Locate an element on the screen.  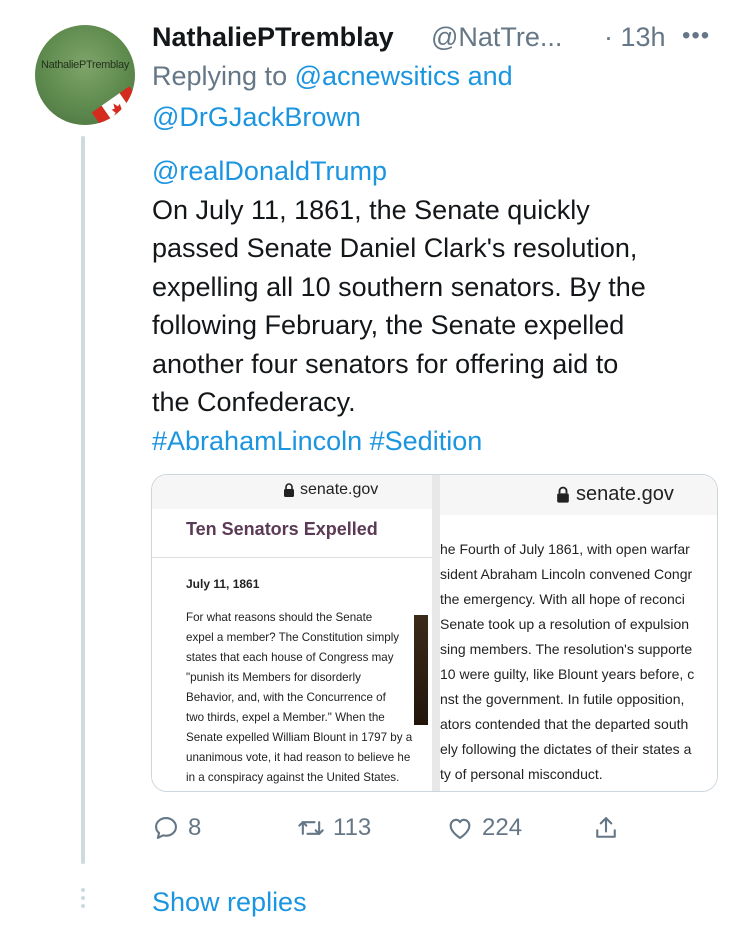
replying-to-continued: @DrGJackBrown is located at coordinates (256, 117).